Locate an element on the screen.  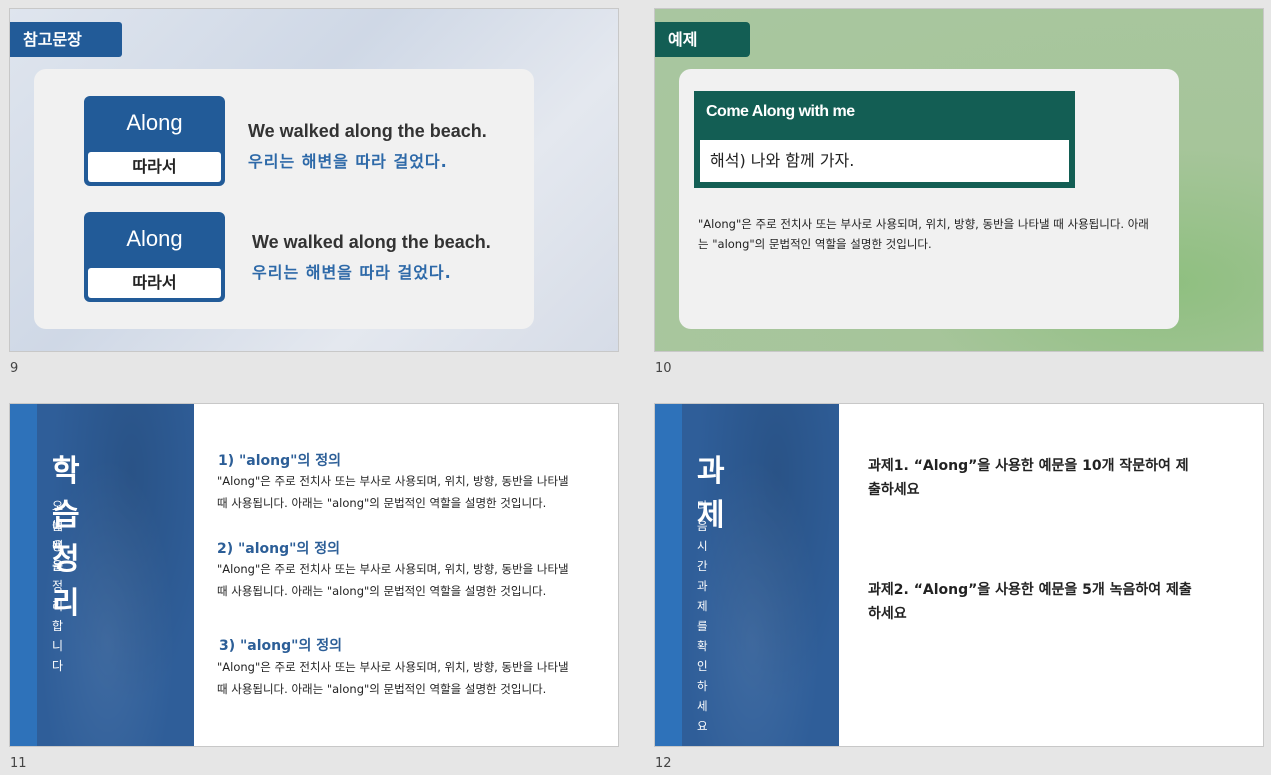
slide-tag: 참고문장 is located at coordinates (66, 39).